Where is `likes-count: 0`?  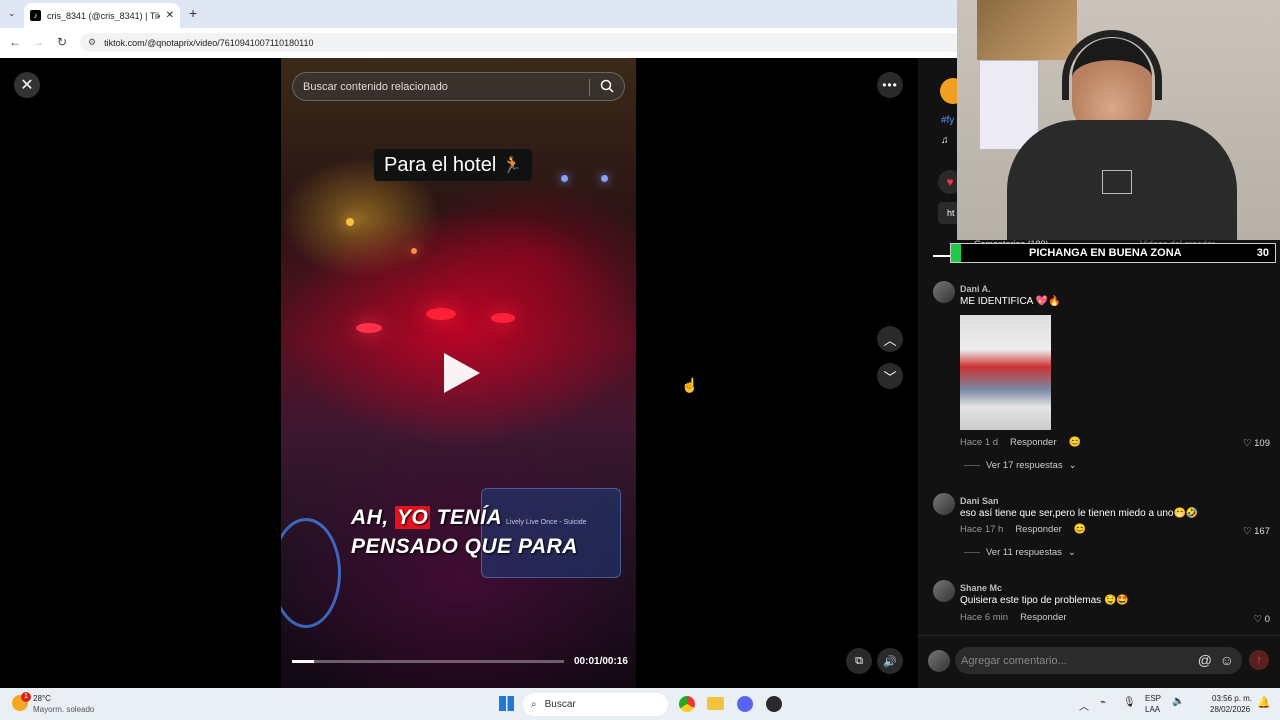 likes-count: 0 is located at coordinates (1267, 619).